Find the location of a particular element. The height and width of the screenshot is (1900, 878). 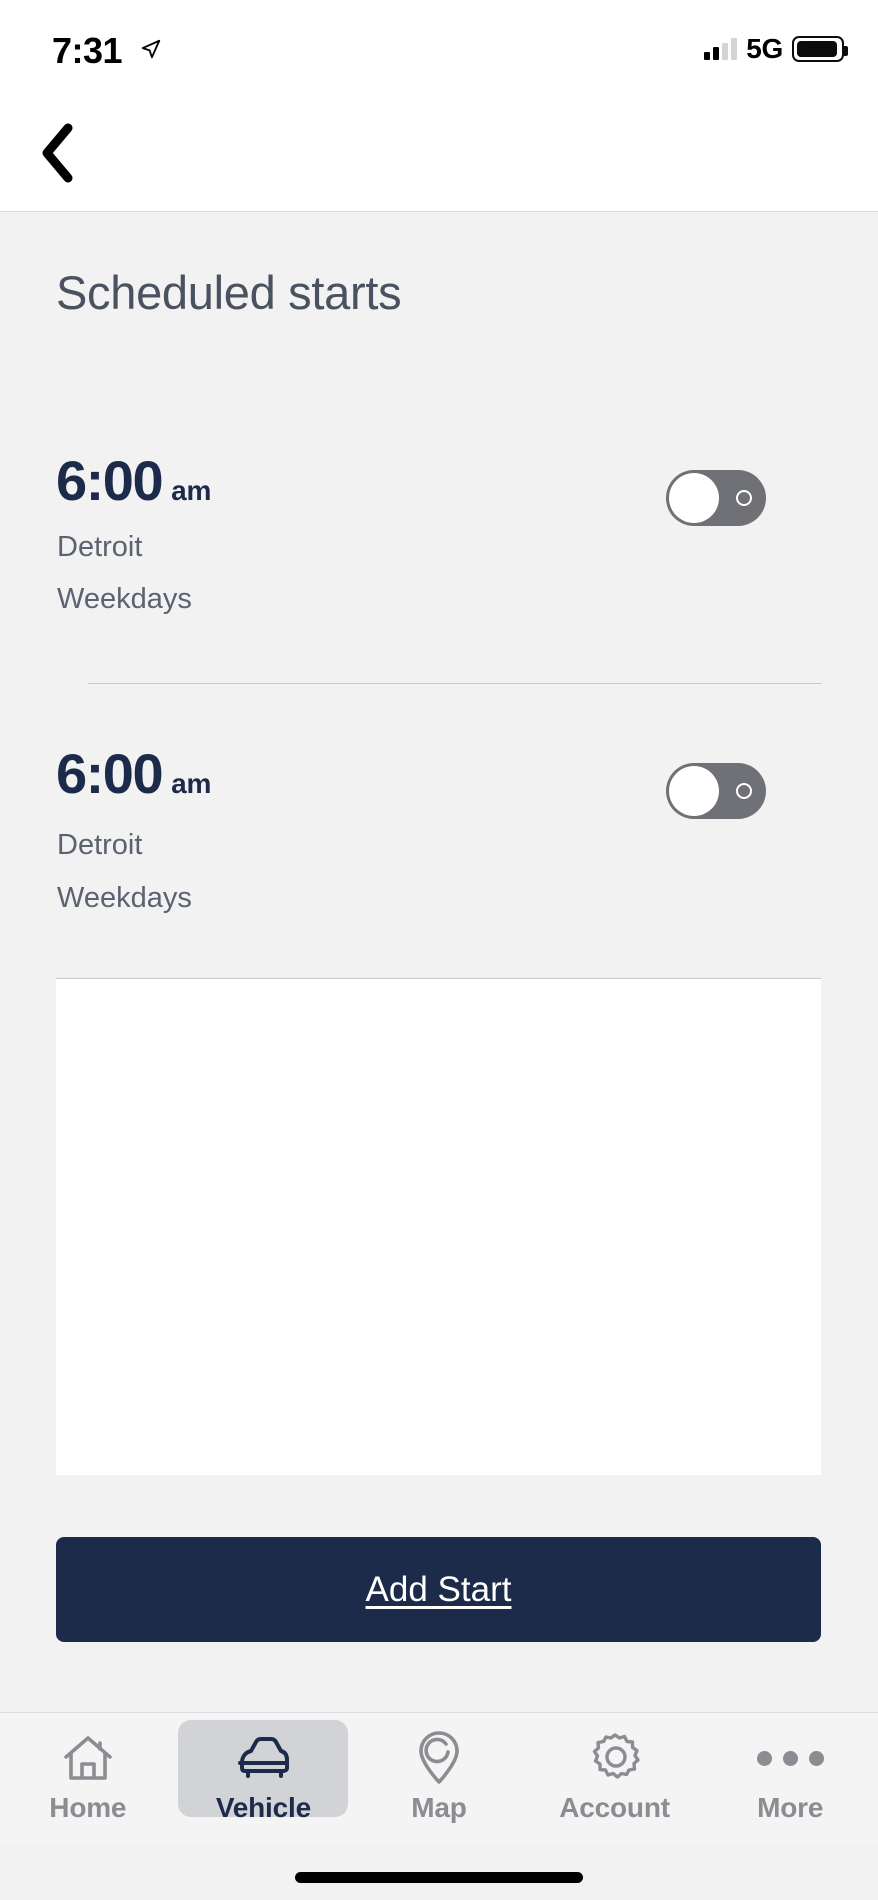

network-type-label: 5G is located at coordinates (764, 48).